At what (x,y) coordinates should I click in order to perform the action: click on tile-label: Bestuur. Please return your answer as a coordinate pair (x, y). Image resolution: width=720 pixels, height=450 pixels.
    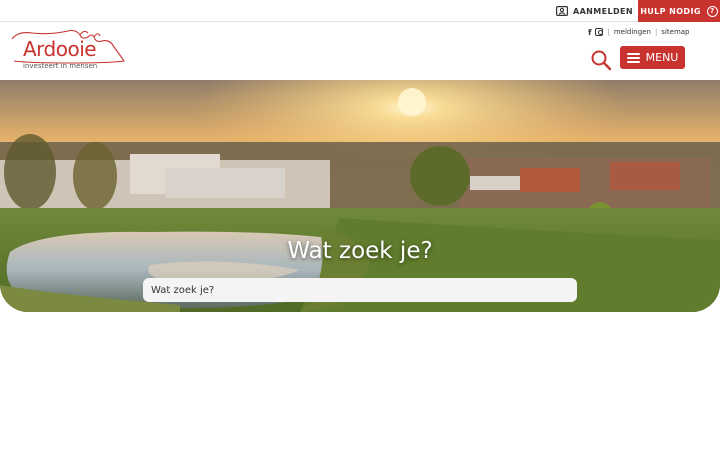
    Looking at the image, I should click on (149, 377).